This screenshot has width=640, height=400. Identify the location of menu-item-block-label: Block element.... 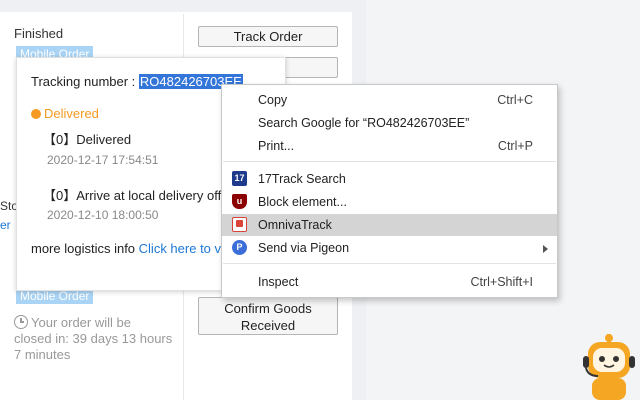
(302, 202).